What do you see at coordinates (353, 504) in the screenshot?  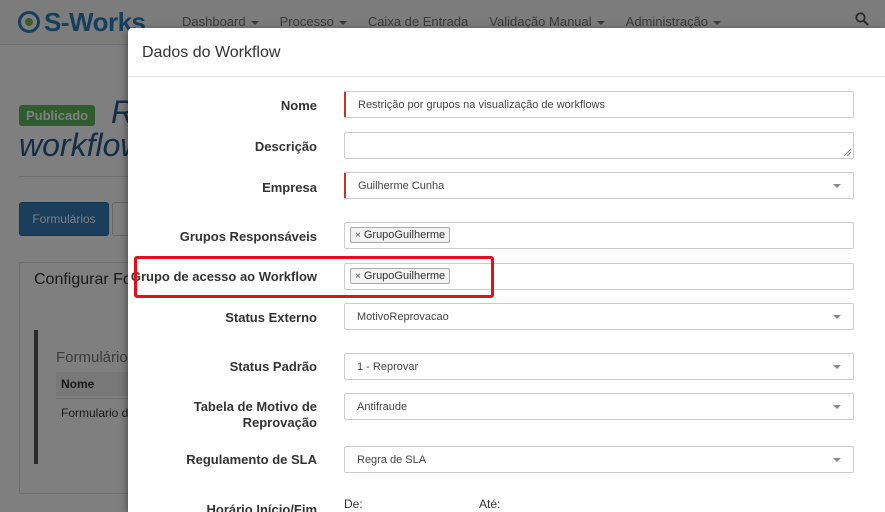 I see `horario-de-label: De:` at bounding box center [353, 504].